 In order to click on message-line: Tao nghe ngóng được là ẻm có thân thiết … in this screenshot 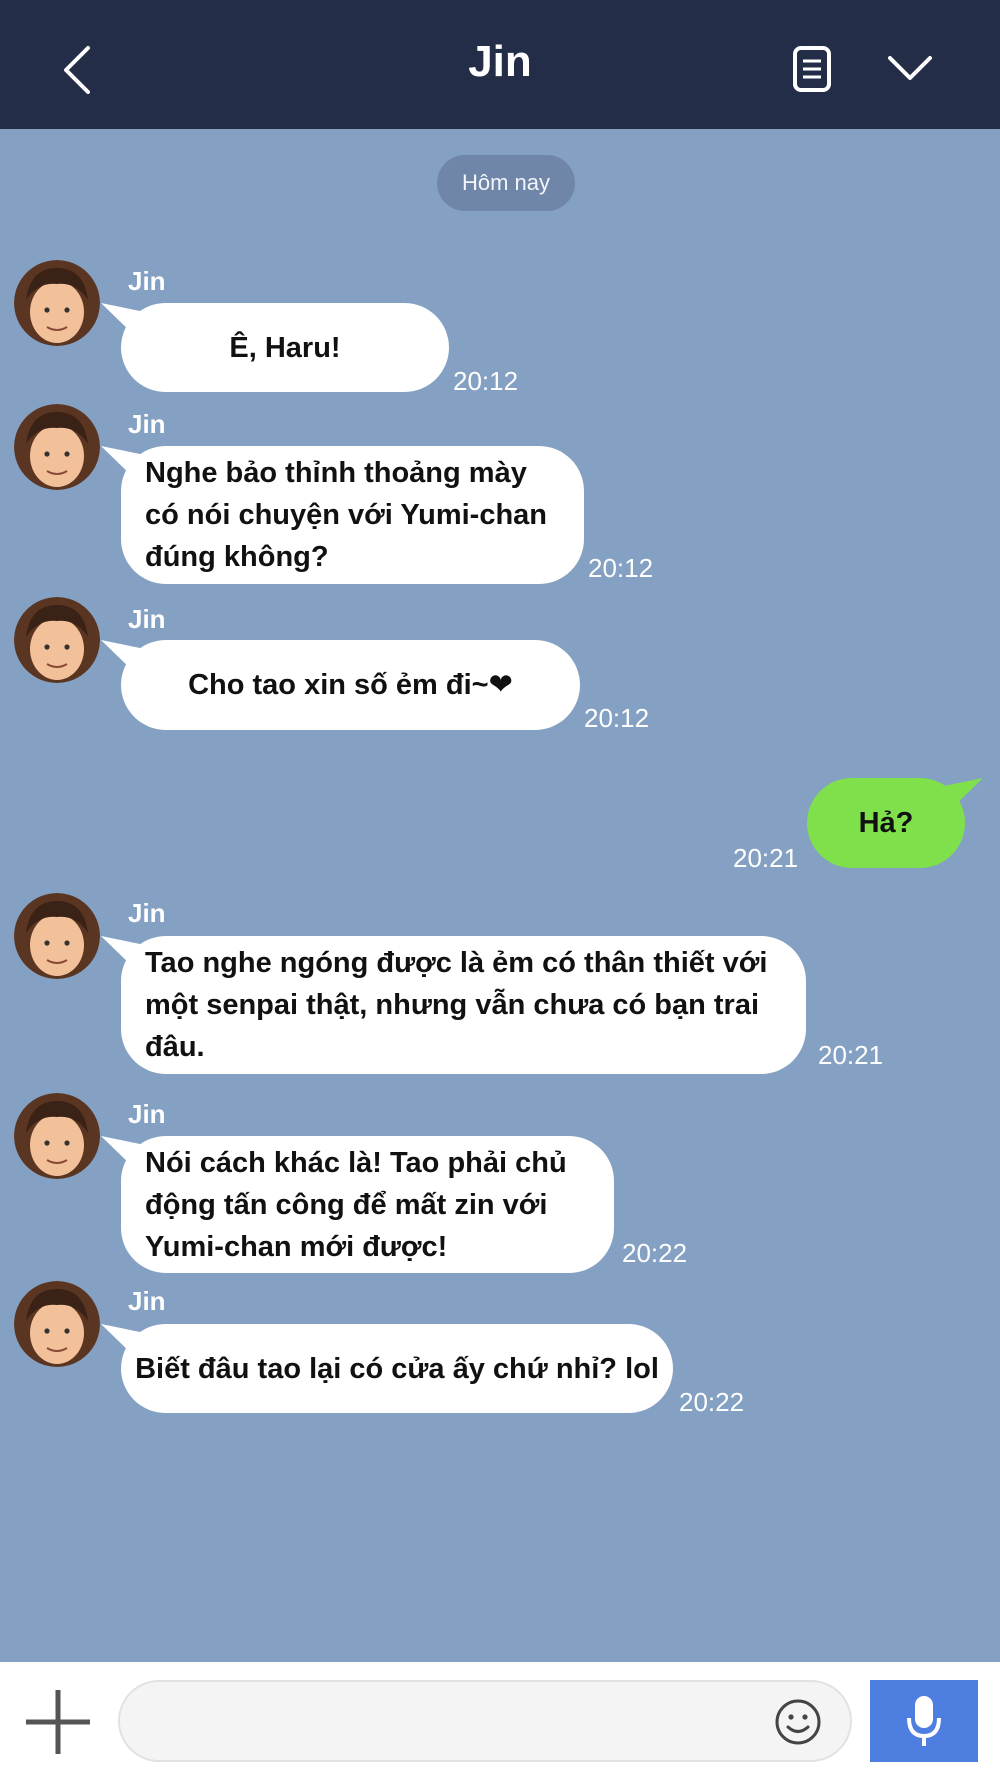, I will do `click(456, 963)`.